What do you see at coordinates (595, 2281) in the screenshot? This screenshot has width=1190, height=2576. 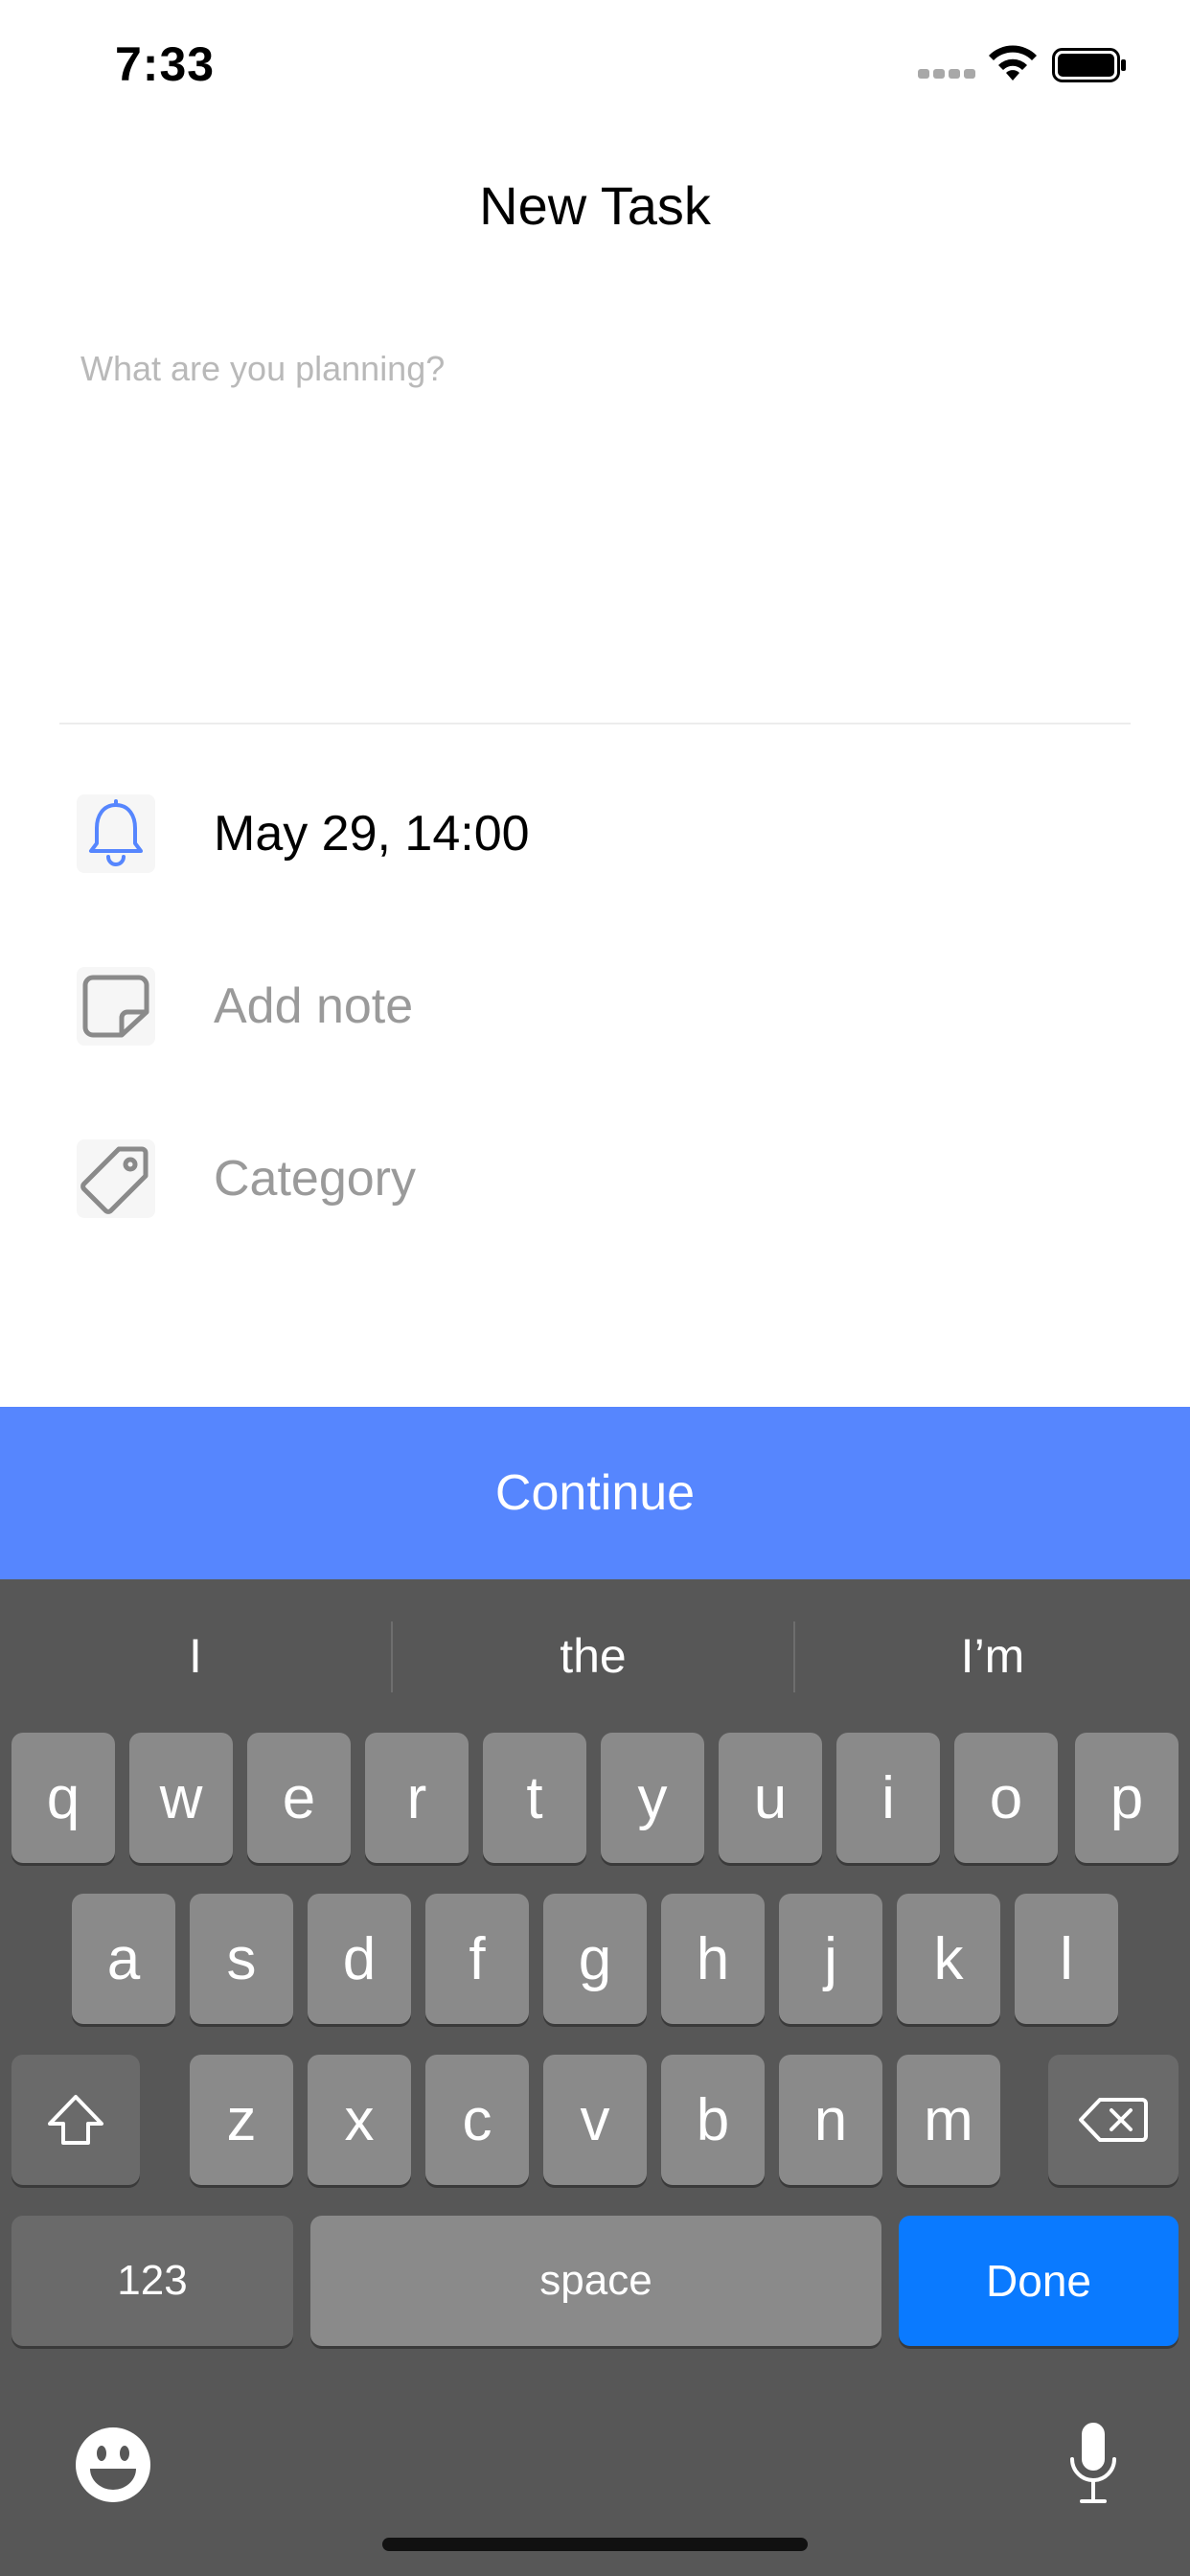 I see `space-key: space` at bounding box center [595, 2281].